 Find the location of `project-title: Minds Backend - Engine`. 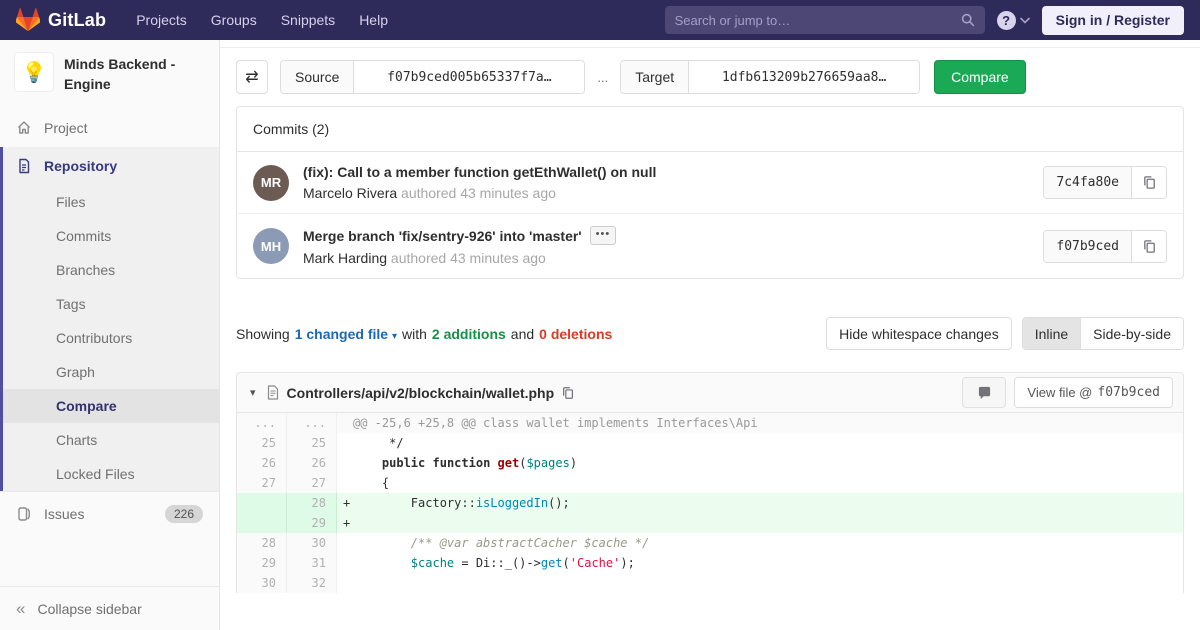

project-title: Minds Backend - Engine is located at coordinates (120, 74).